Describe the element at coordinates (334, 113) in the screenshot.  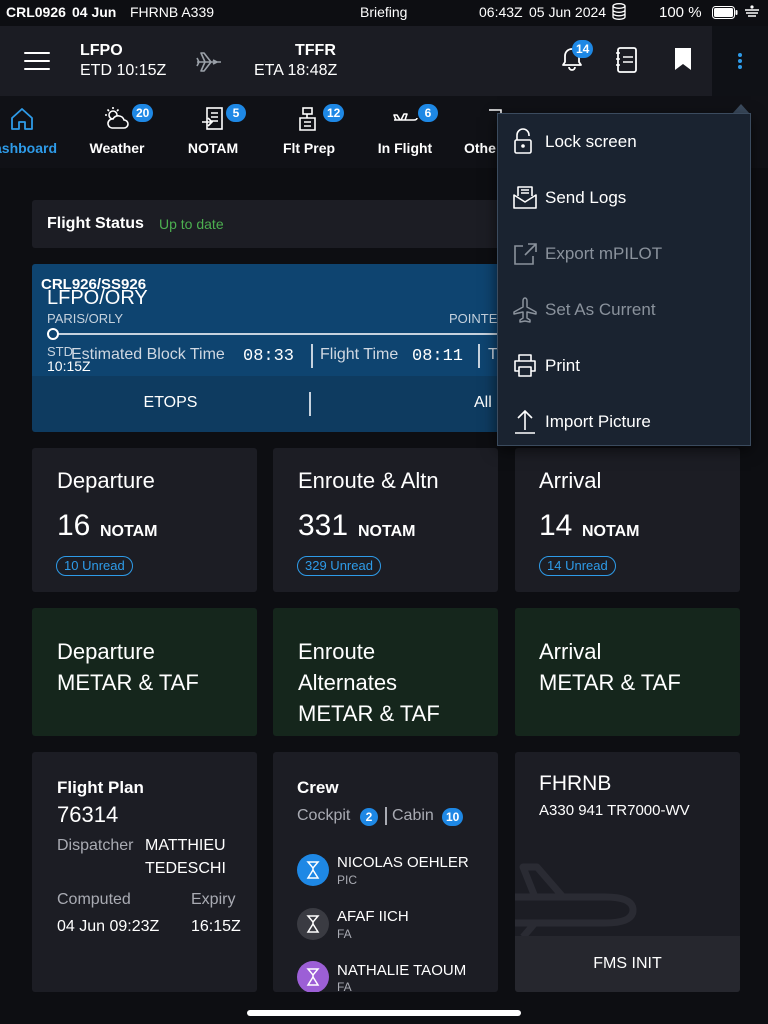
I see `tab-badge: 12` at that location.